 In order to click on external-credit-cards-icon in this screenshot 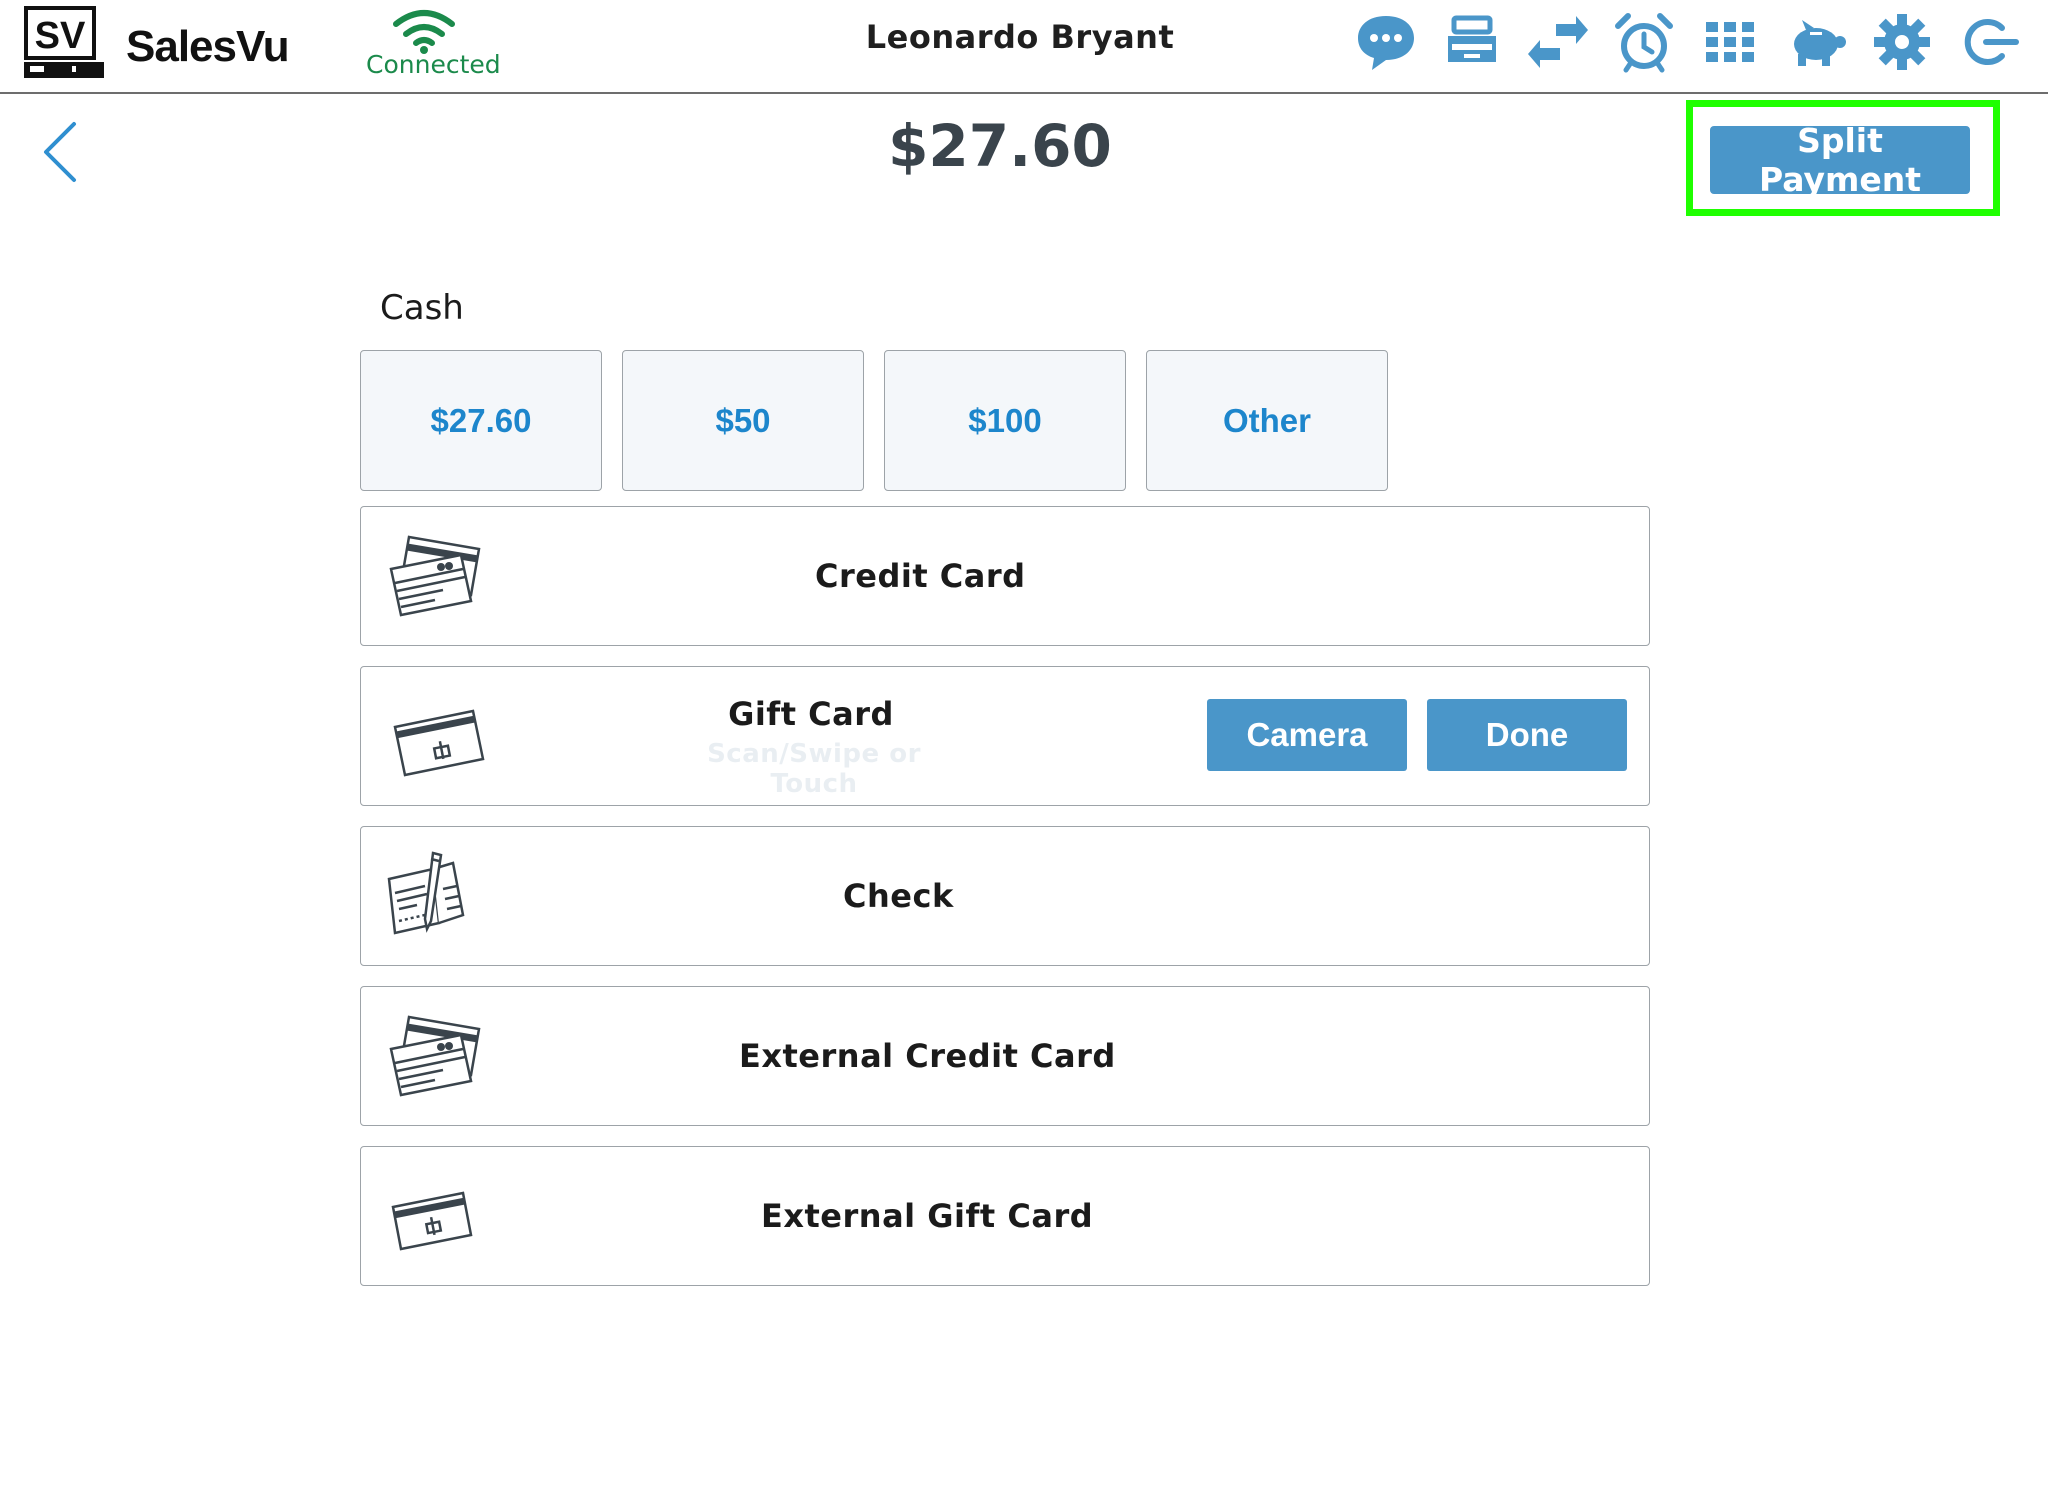, I will do `click(435, 1056)`.